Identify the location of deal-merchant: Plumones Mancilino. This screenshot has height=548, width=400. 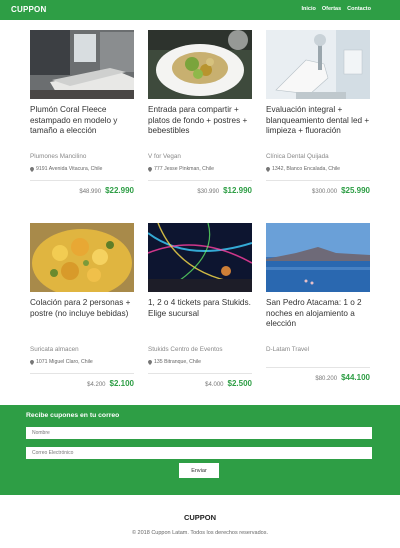
(58, 156).